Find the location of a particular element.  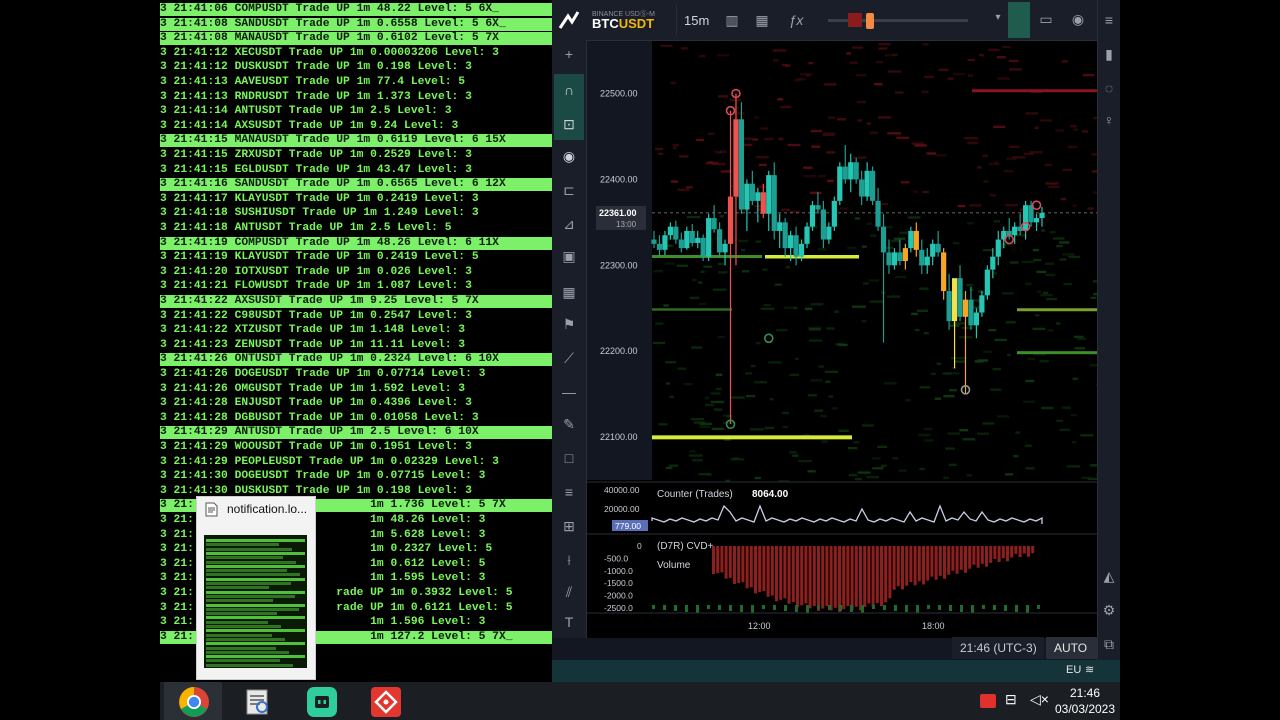

time-tick-label: 18:00 is located at coordinates (933, 626).